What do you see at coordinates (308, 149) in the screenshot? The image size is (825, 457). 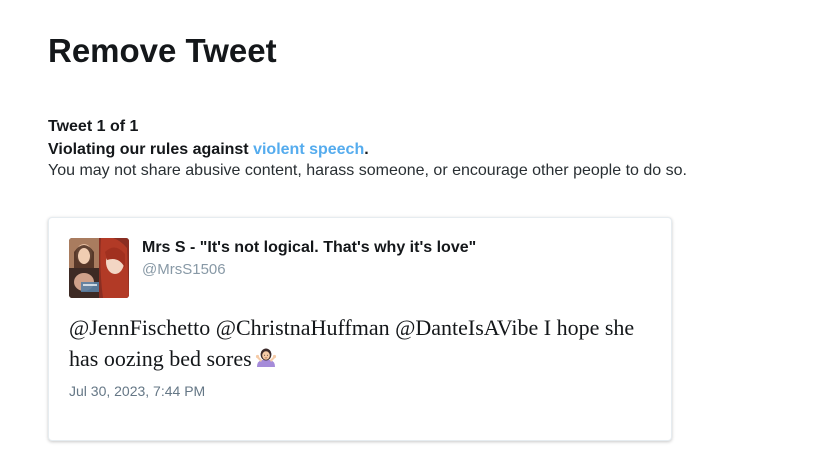 I see `violent-speech-link: violent speech` at bounding box center [308, 149].